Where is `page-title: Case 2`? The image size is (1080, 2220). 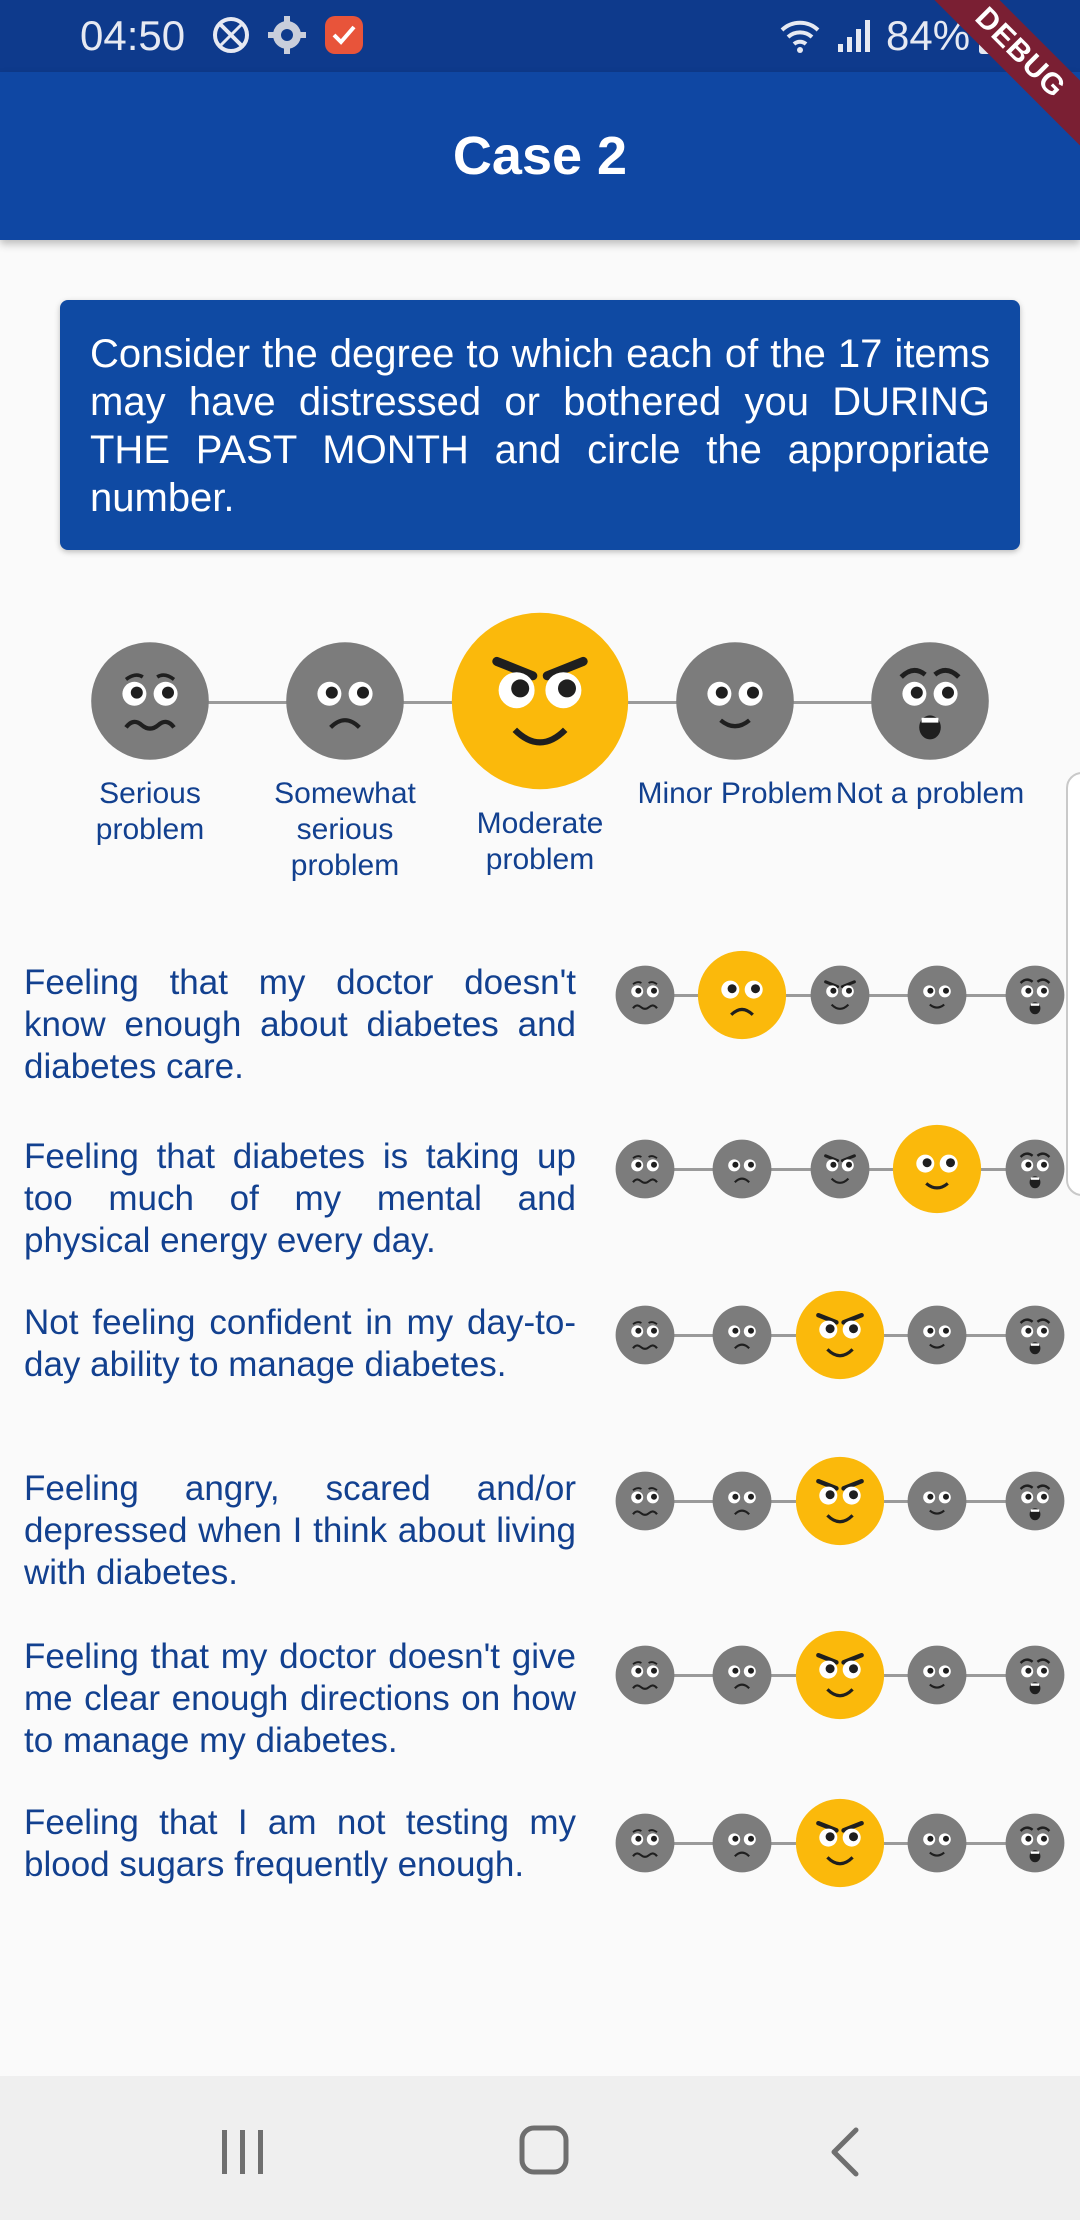
page-title: Case 2 is located at coordinates (540, 156).